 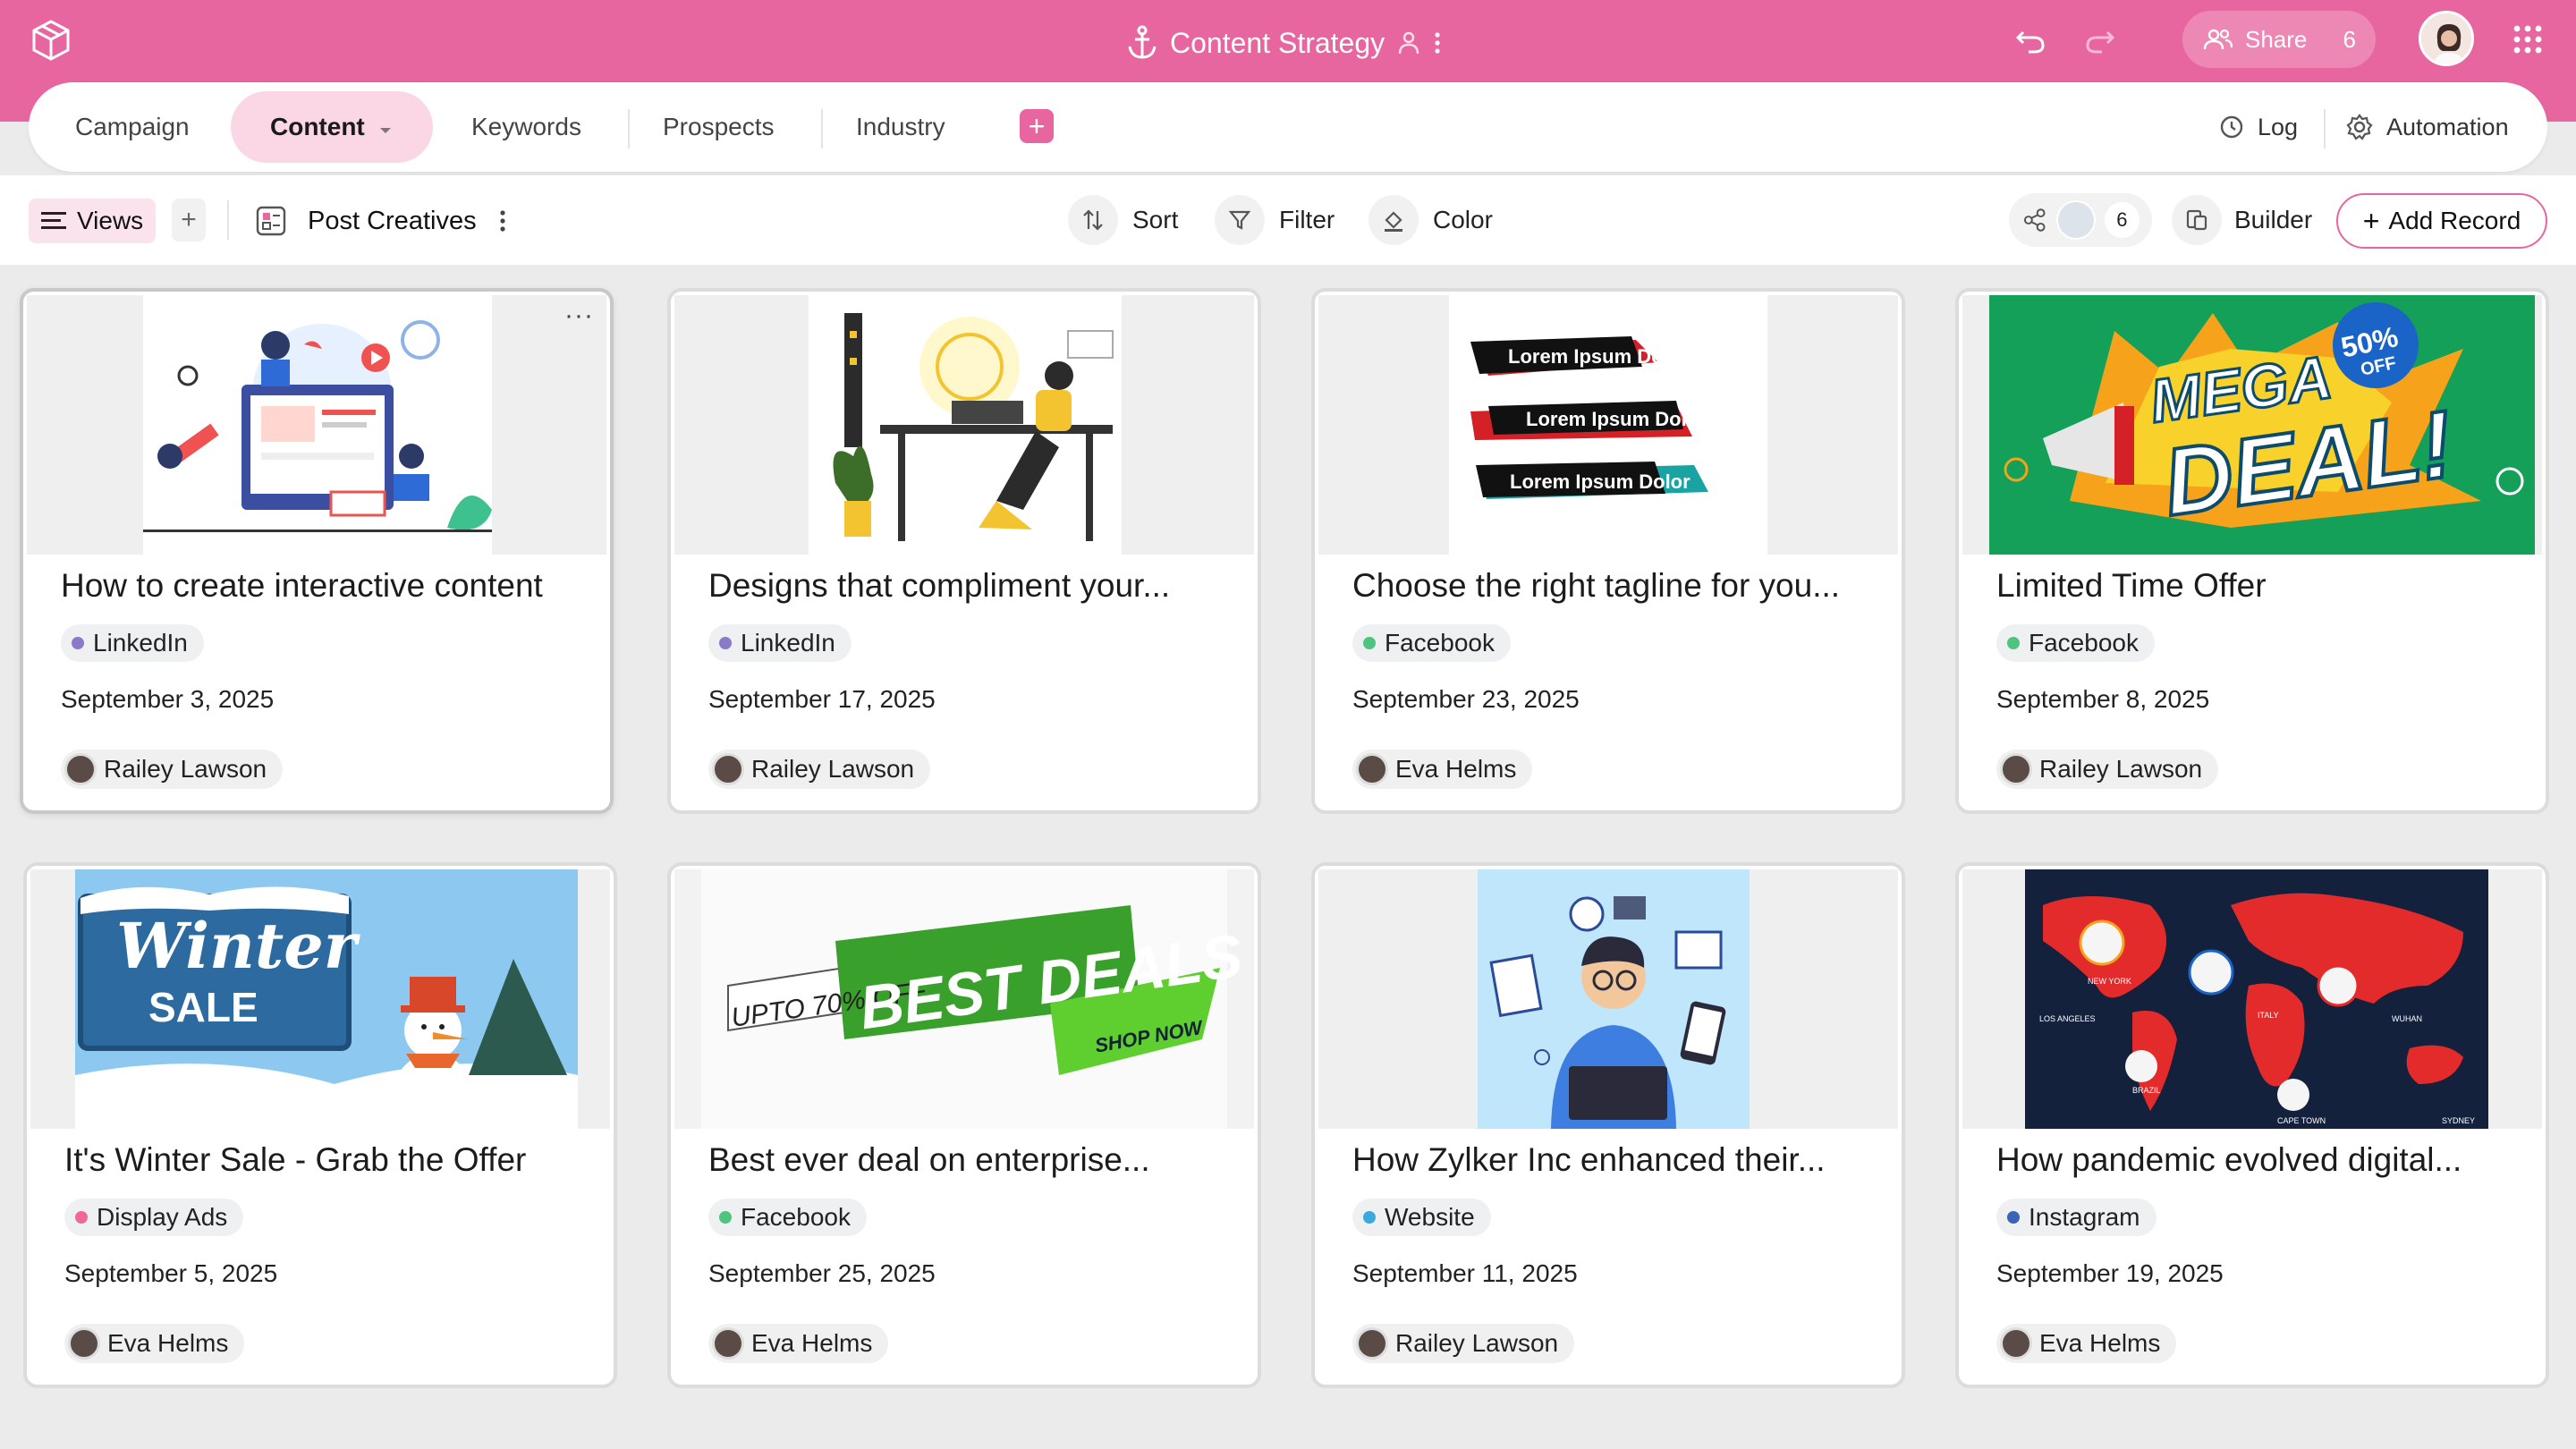 I want to click on app-logo-icon, so click(x=51, y=40).